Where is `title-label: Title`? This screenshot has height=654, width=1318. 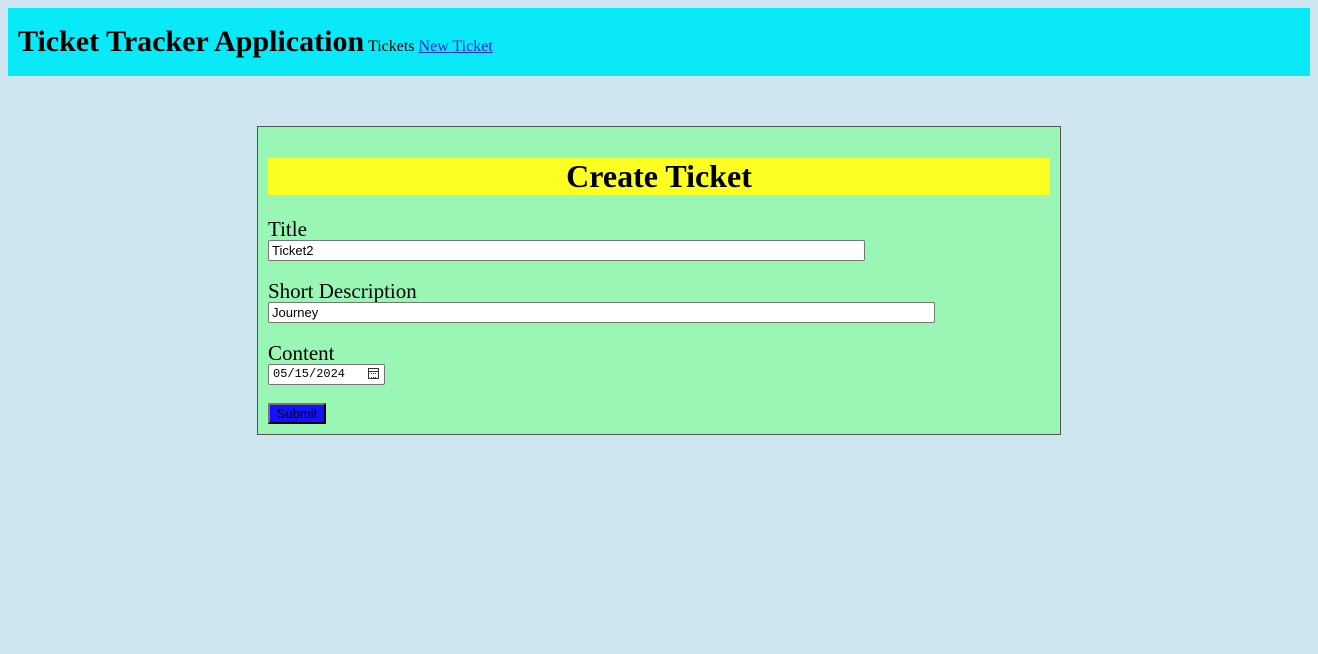
title-label: Title is located at coordinates (287, 229).